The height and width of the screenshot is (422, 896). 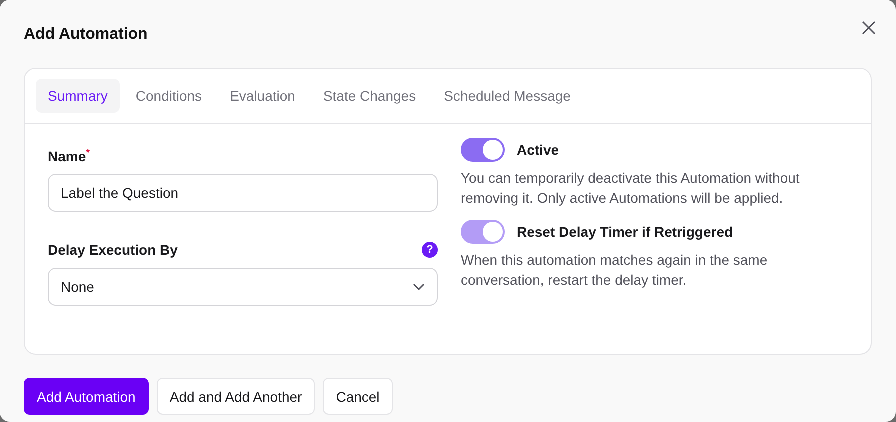 What do you see at coordinates (483, 150) in the screenshot?
I see `toggle-switch` at bounding box center [483, 150].